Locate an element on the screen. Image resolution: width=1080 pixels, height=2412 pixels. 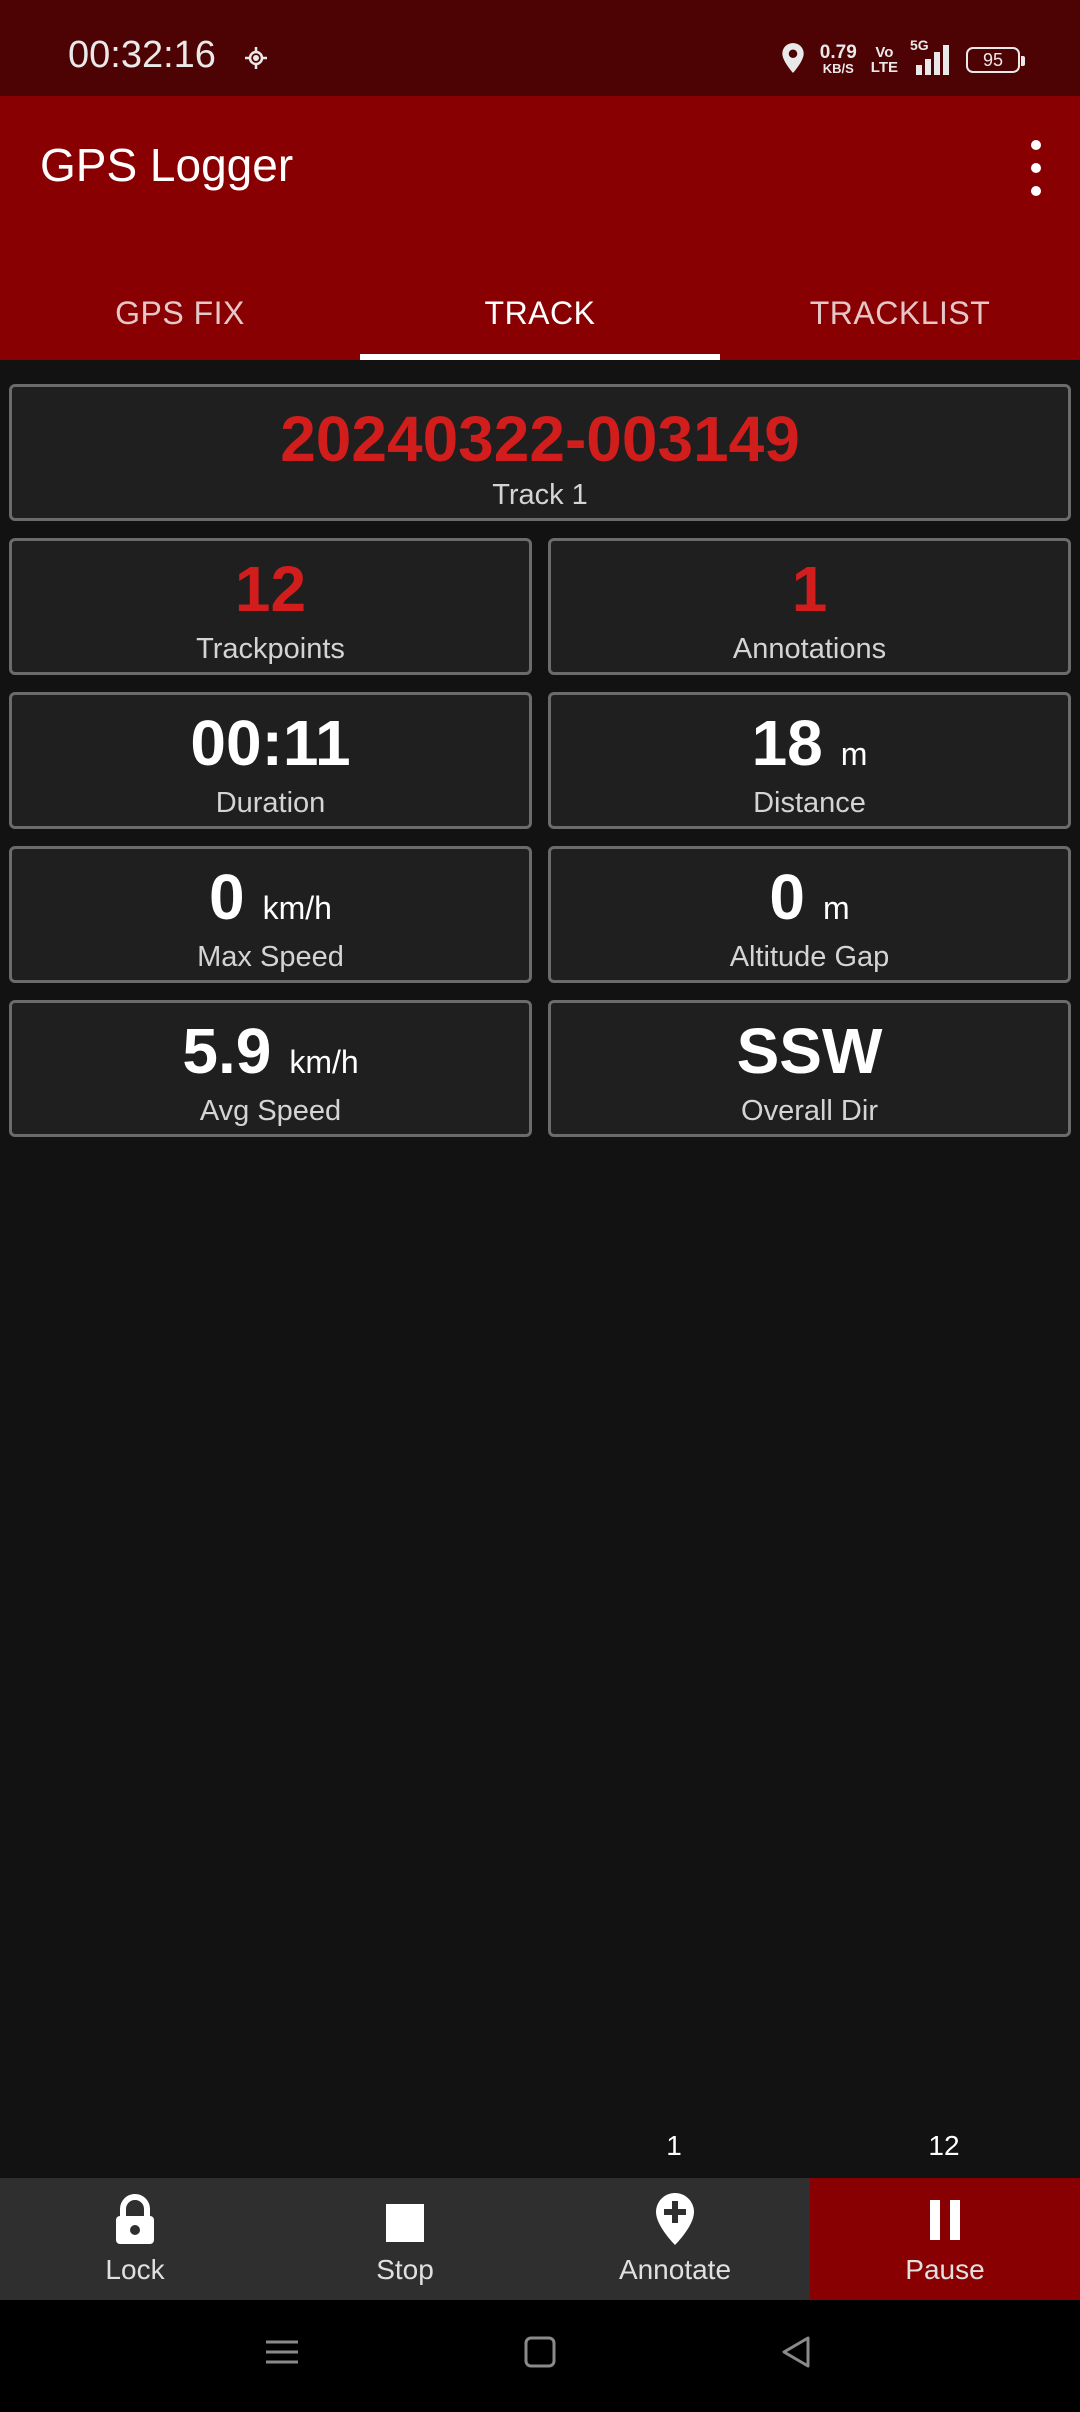
lock-label: Lock is located at coordinates (135, 2269).